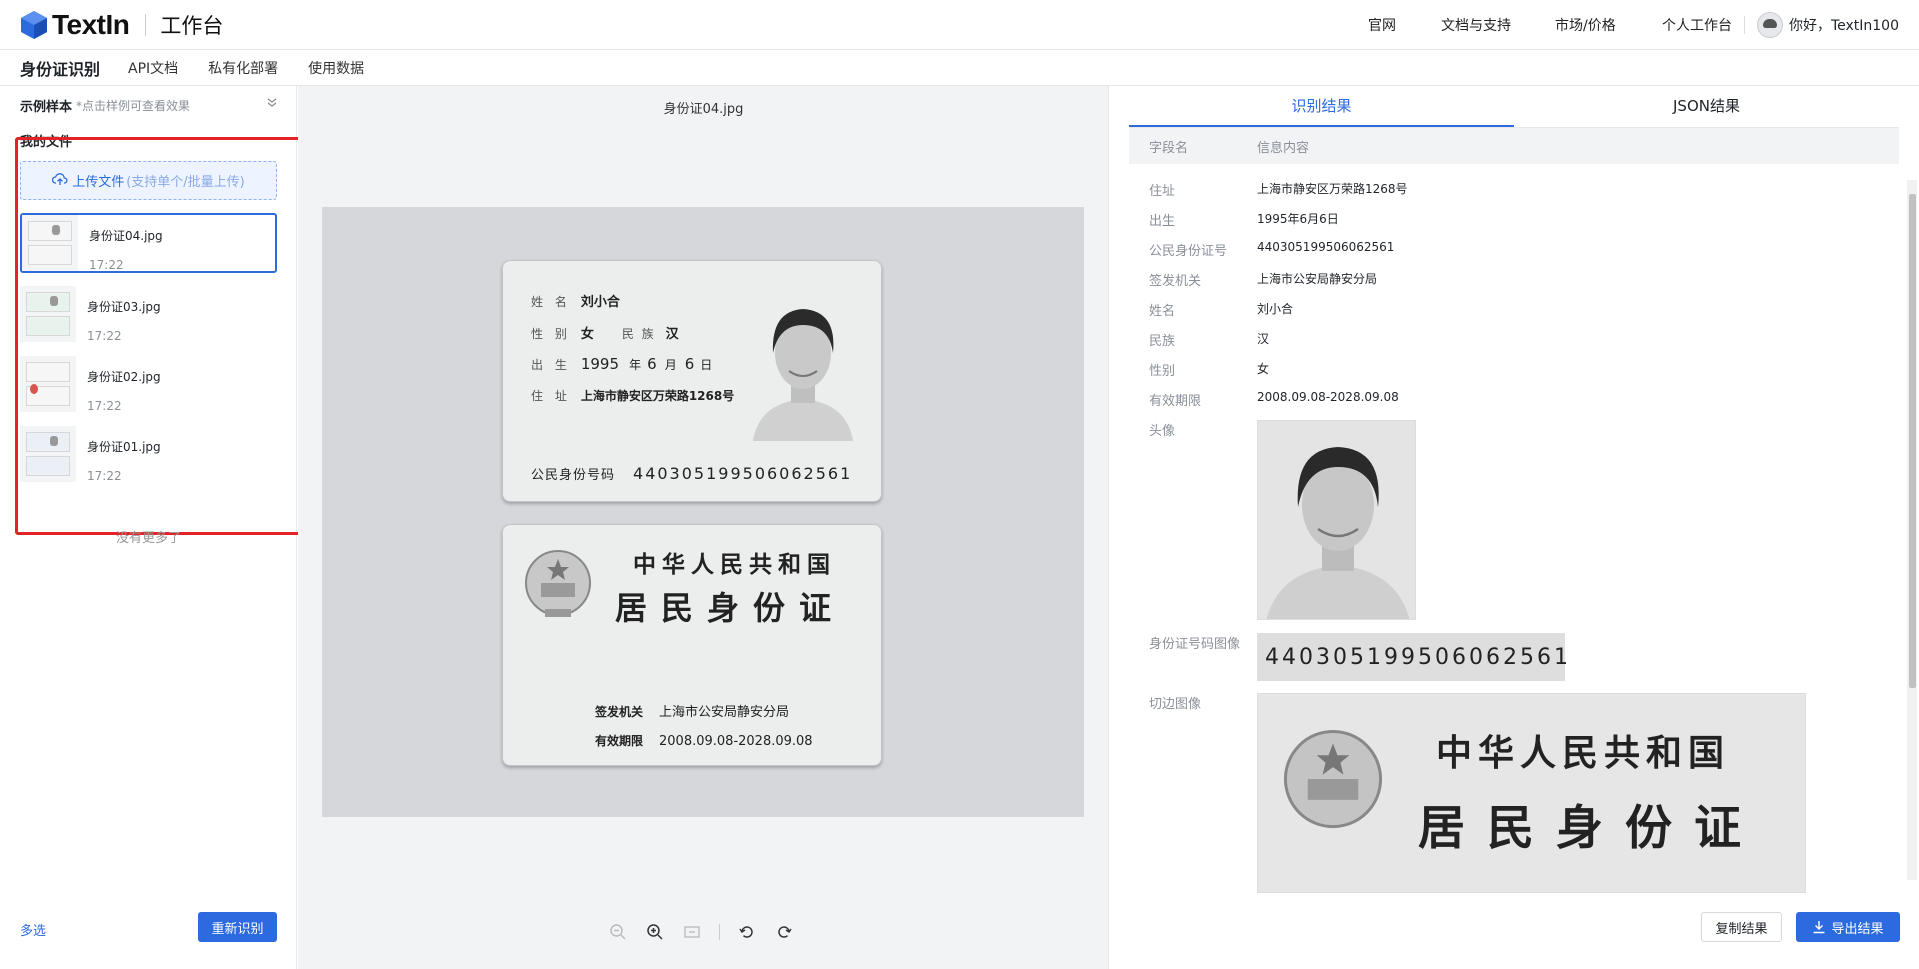 Image resolution: width=1919 pixels, height=969 pixels. I want to click on tab-recognition-result: 识别结果, so click(1321, 106).